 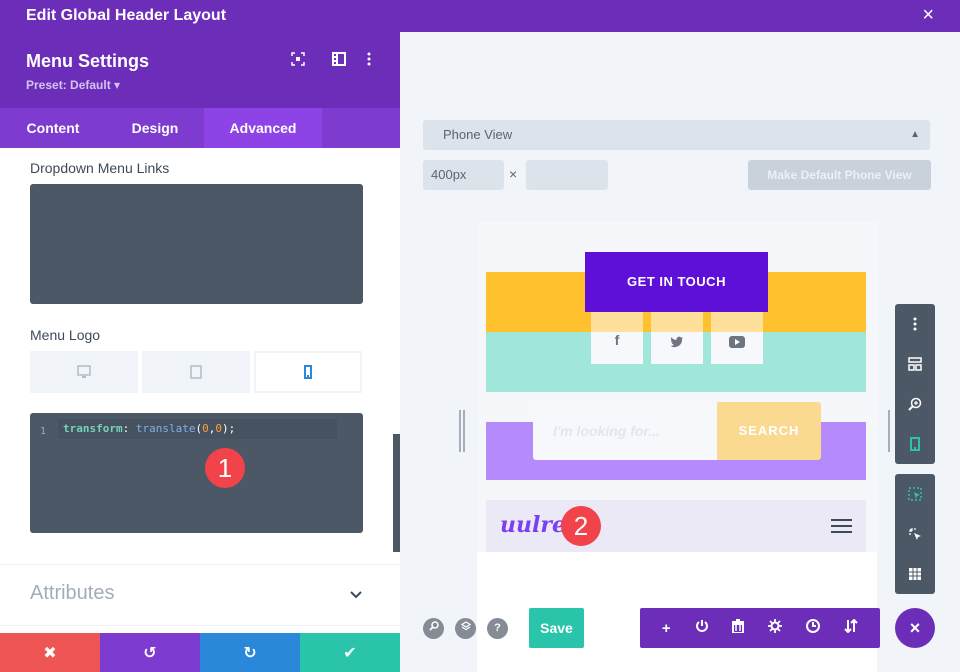 What do you see at coordinates (155, 128) in the screenshot?
I see `tab-design: Design` at bounding box center [155, 128].